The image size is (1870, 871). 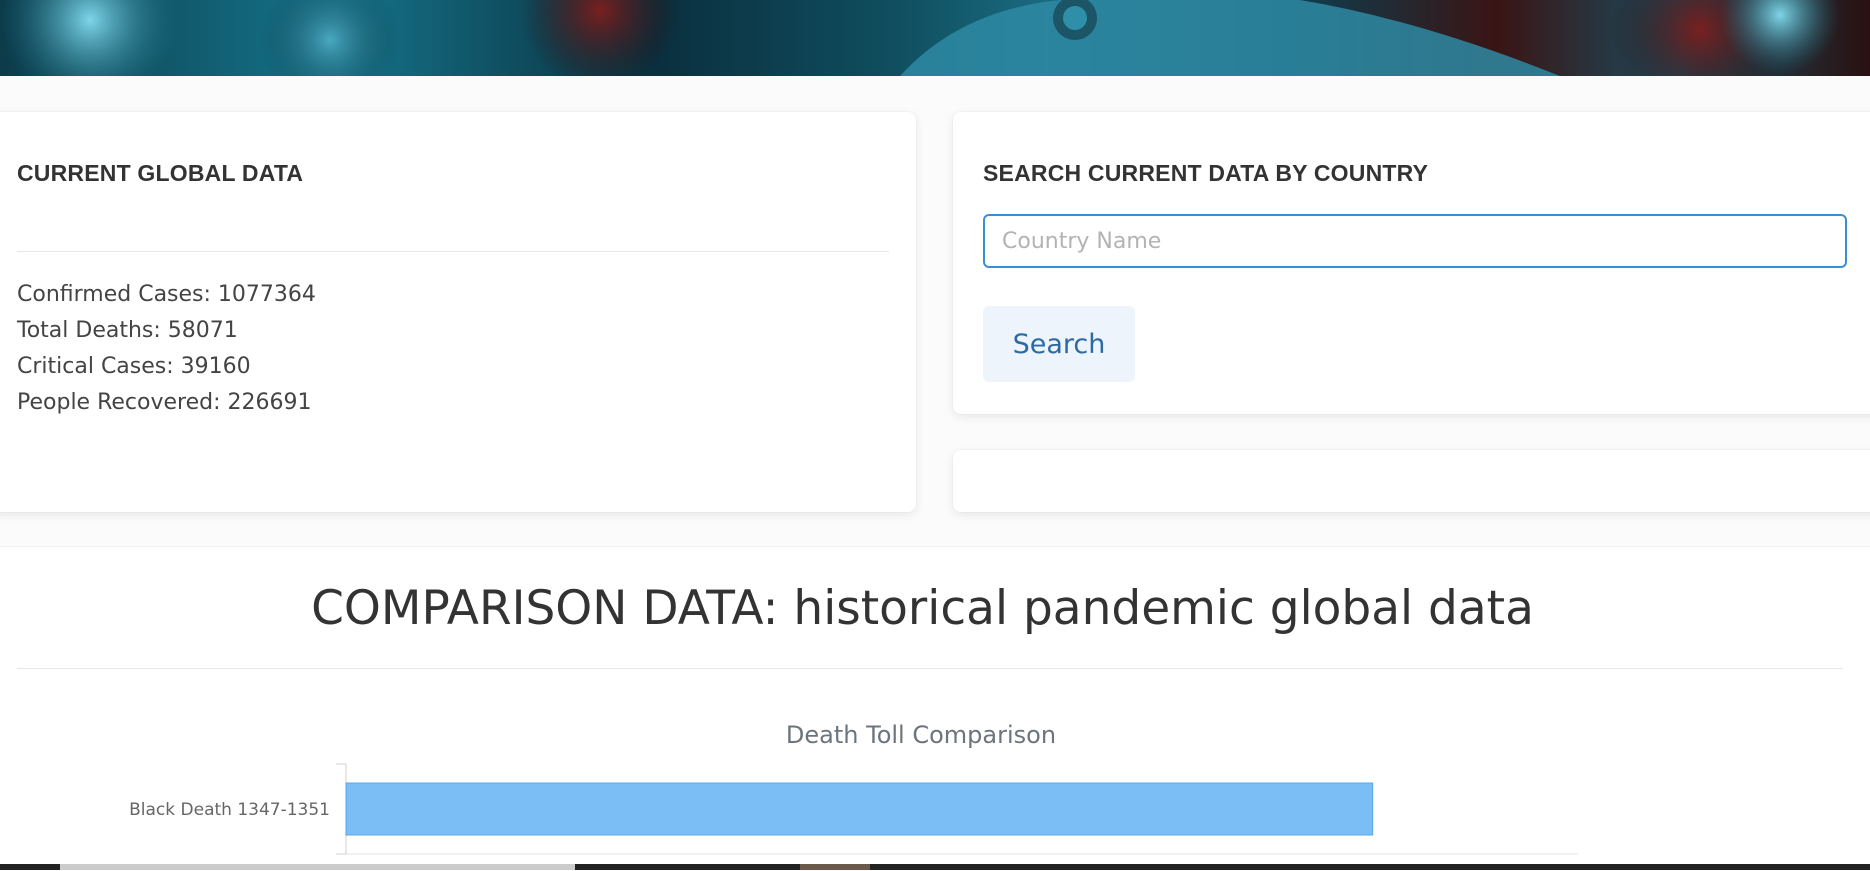 I want to click on taskbar-item, so click(x=835, y=867).